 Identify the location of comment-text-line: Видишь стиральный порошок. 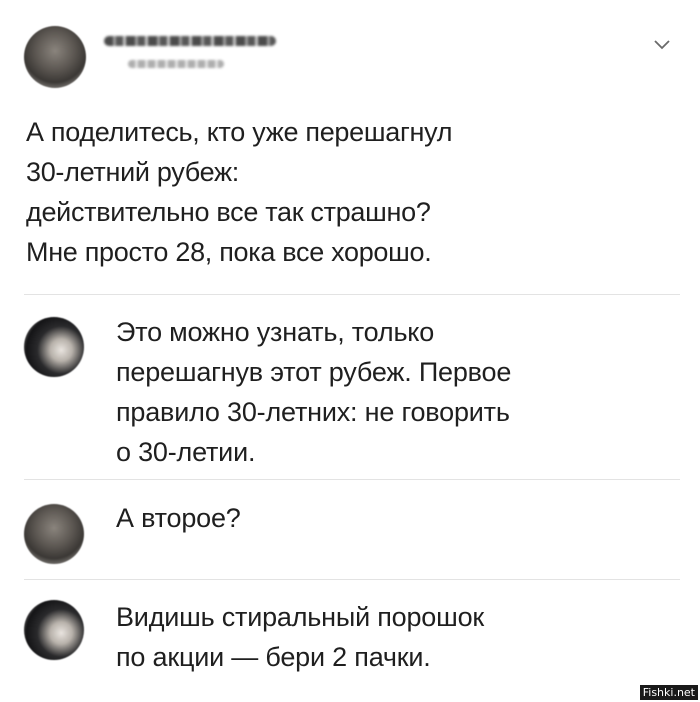
(300, 617).